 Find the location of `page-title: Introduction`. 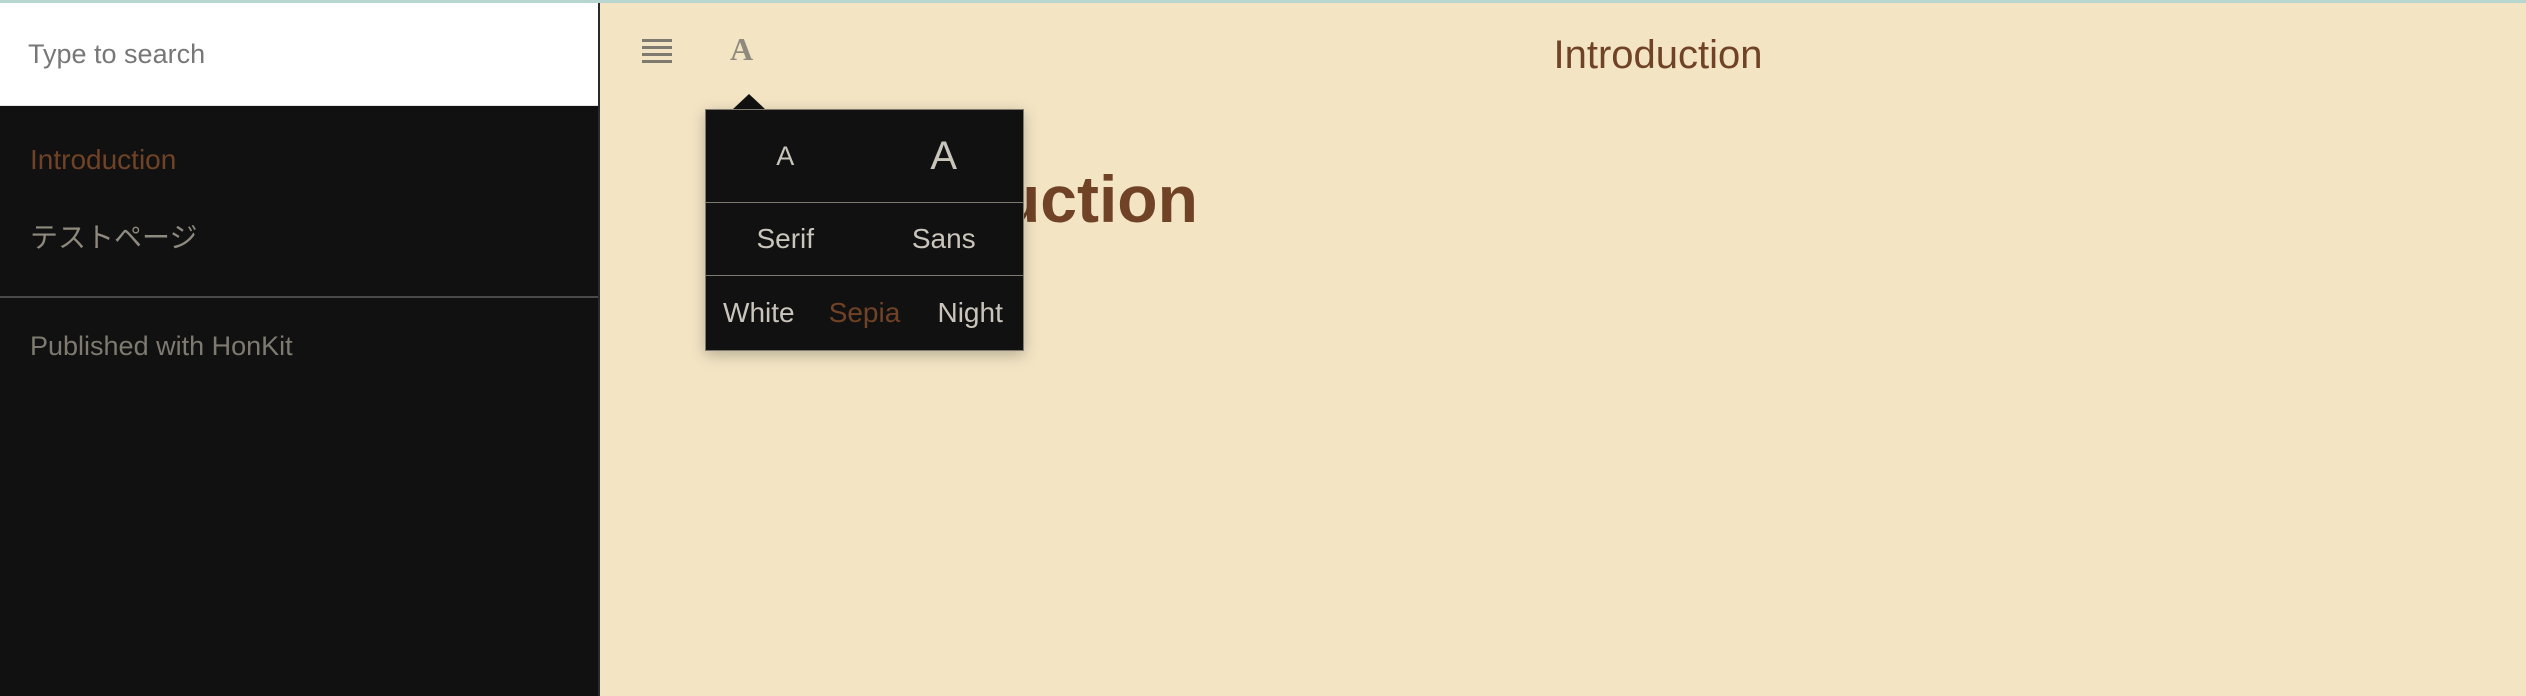

page-title: Introduction is located at coordinates (1658, 55).